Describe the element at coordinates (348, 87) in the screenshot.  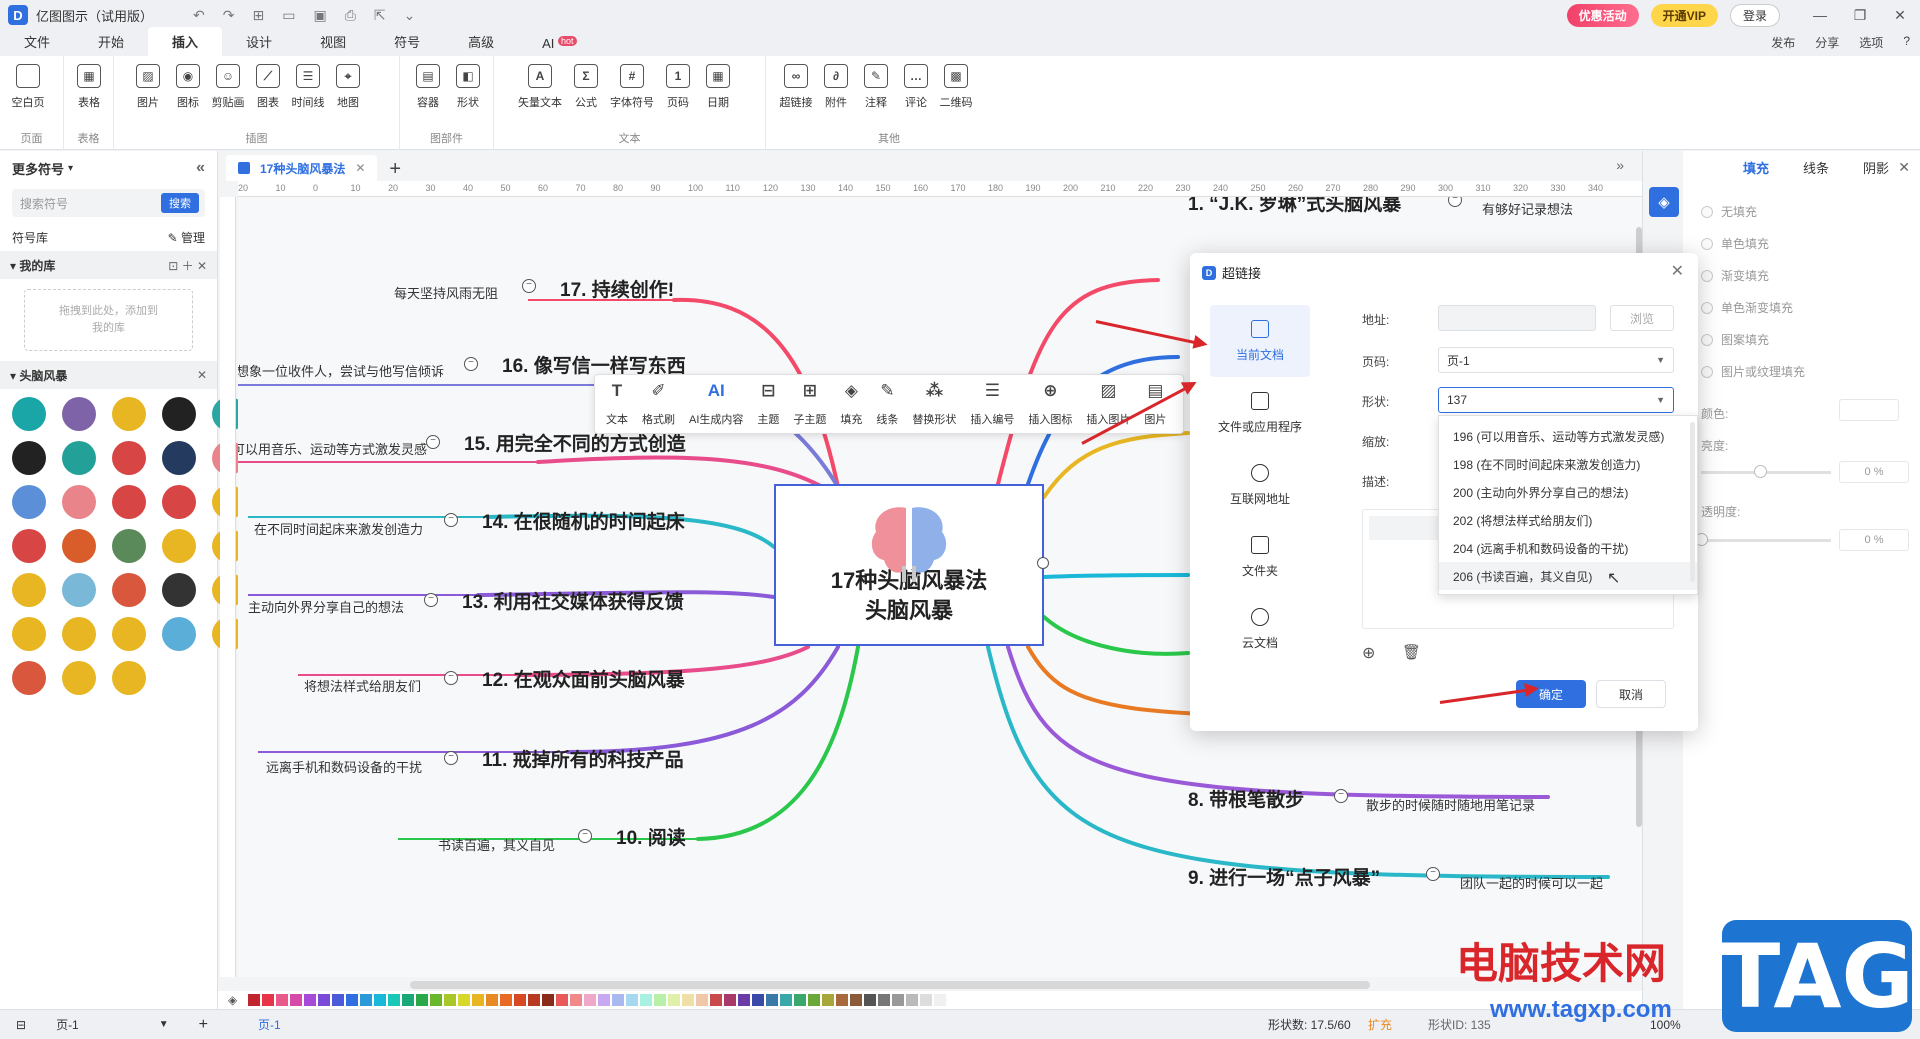
I see `map-button: ⌖ 地图` at that location.